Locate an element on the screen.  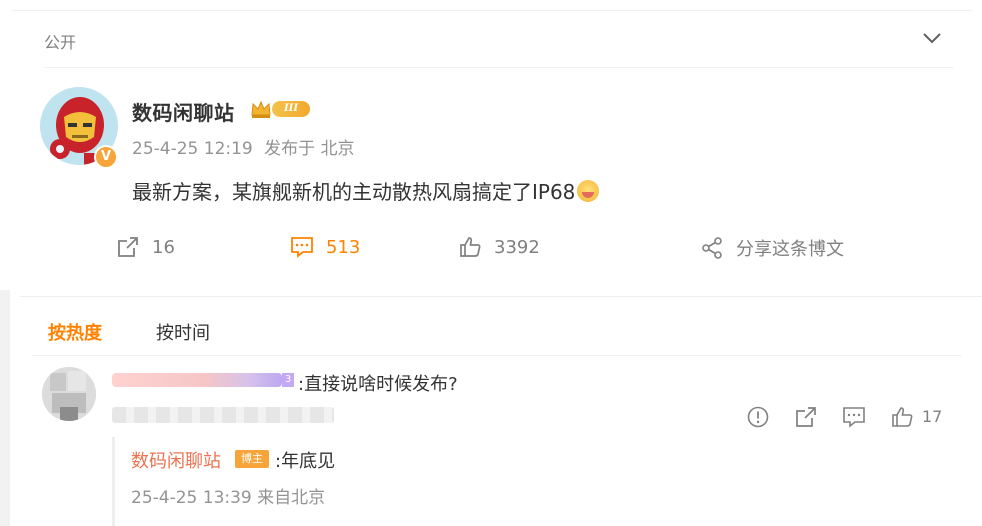
blurred-avatar-icon is located at coordinates (69, 394).